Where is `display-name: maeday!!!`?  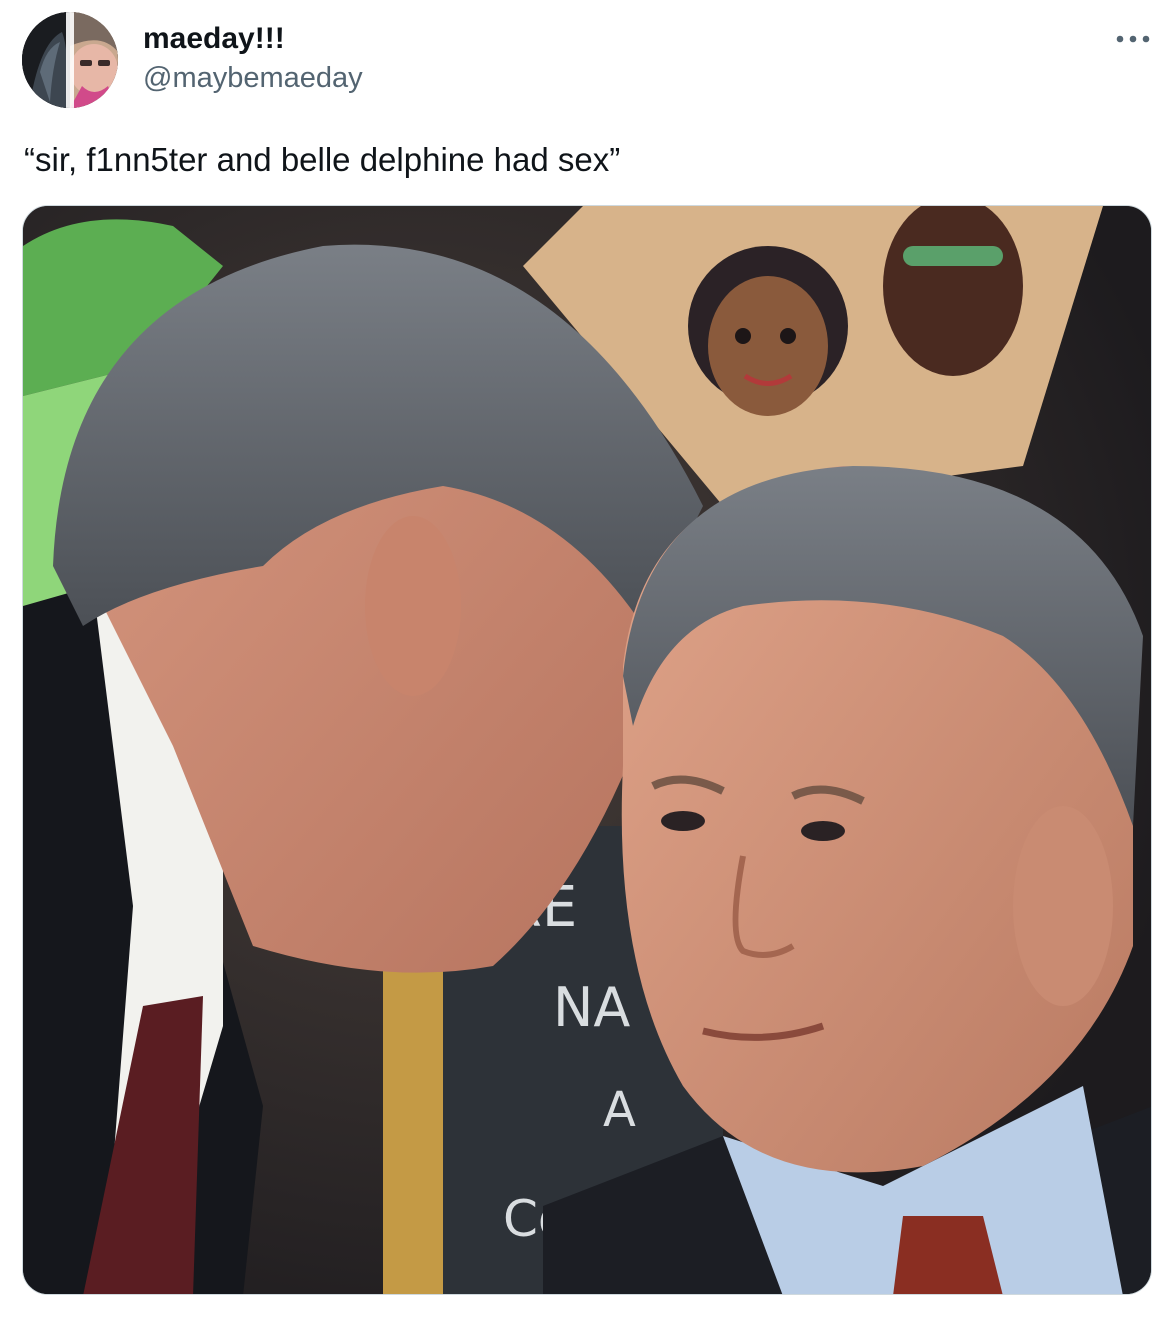 display-name: maeday!!! is located at coordinates (214, 39).